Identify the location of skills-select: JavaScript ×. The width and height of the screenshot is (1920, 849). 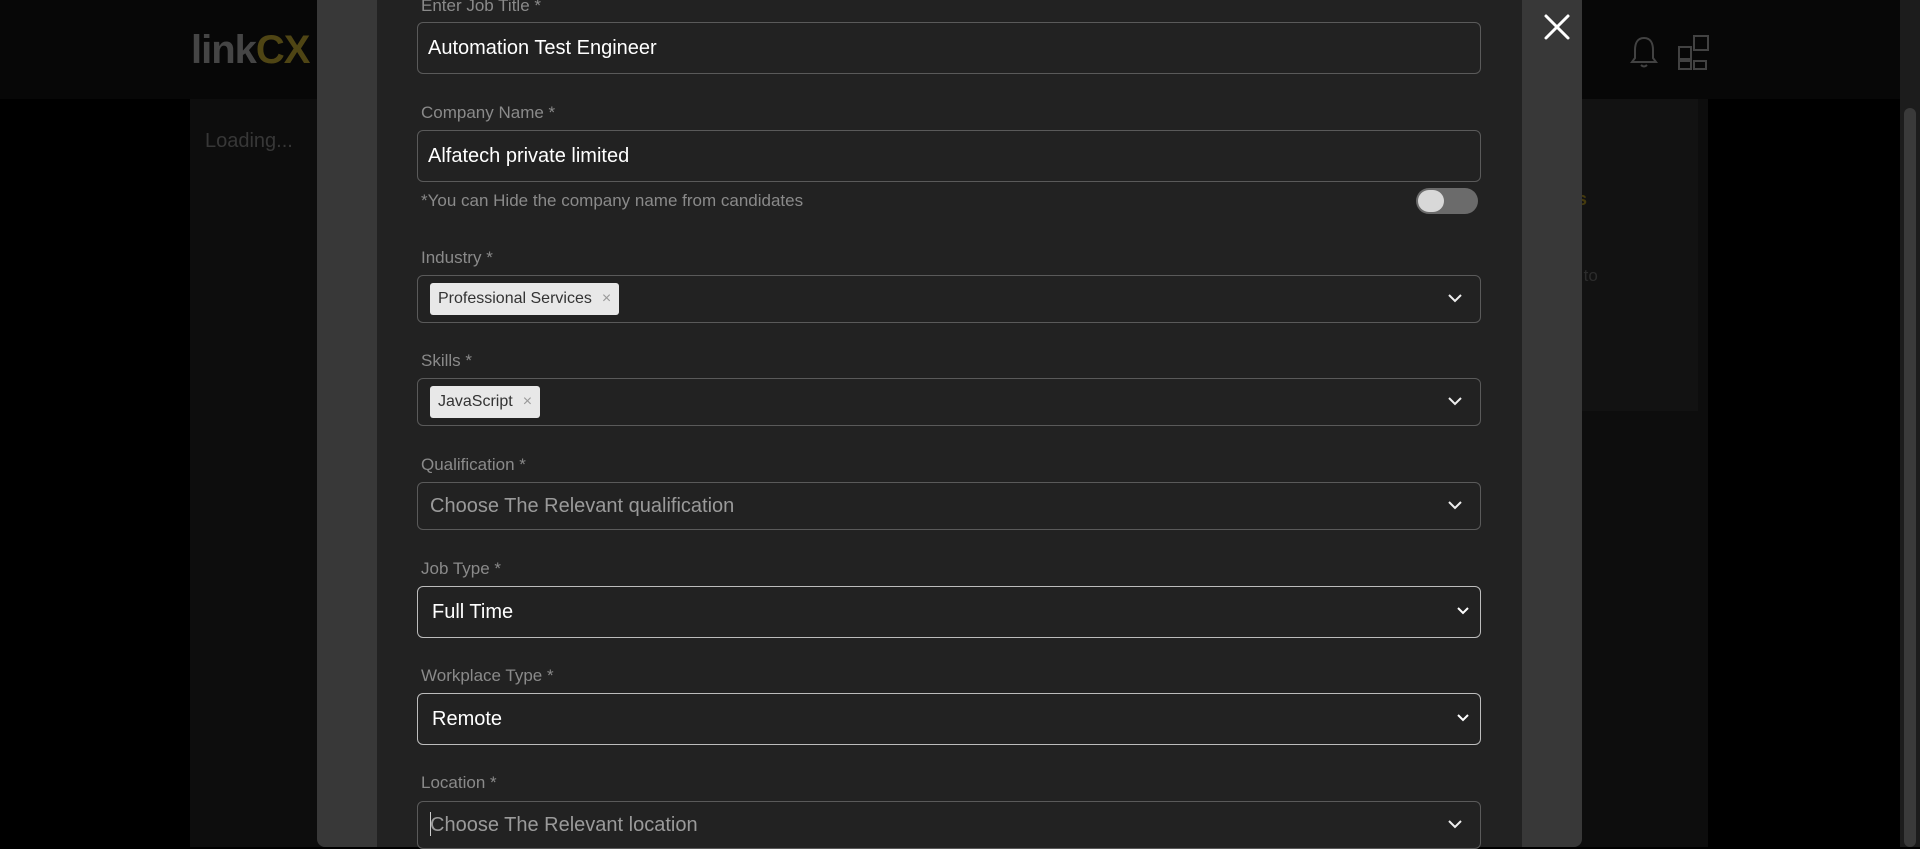
(949, 402).